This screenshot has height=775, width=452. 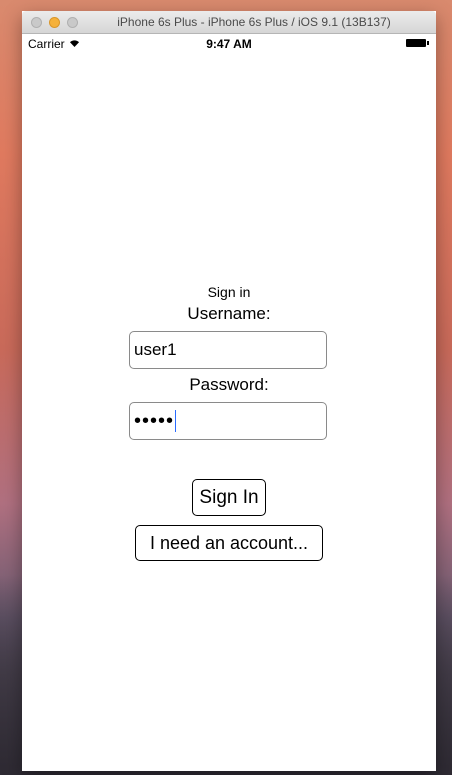 I want to click on signin-heading: Sign in, so click(x=229, y=292).